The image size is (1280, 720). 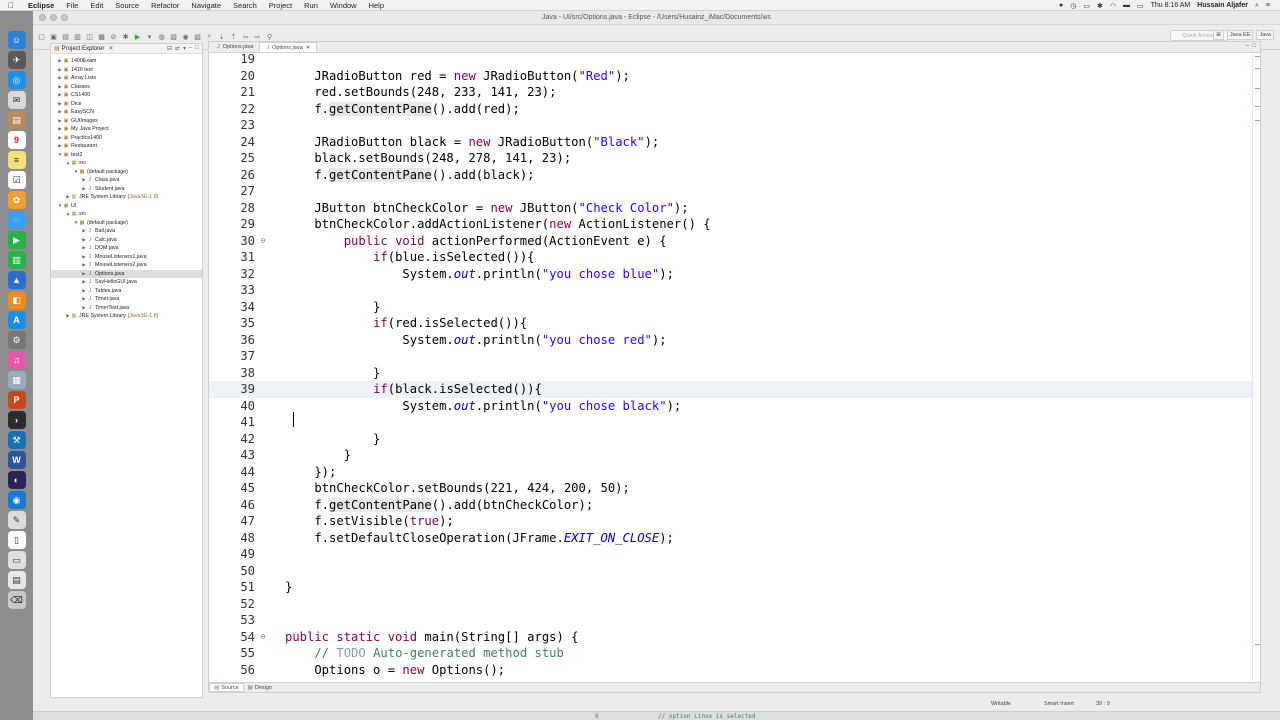 What do you see at coordinates (197, 37) in the screenshot?
I see `open-task-icon: ▨` at bounding box center [197, 37].